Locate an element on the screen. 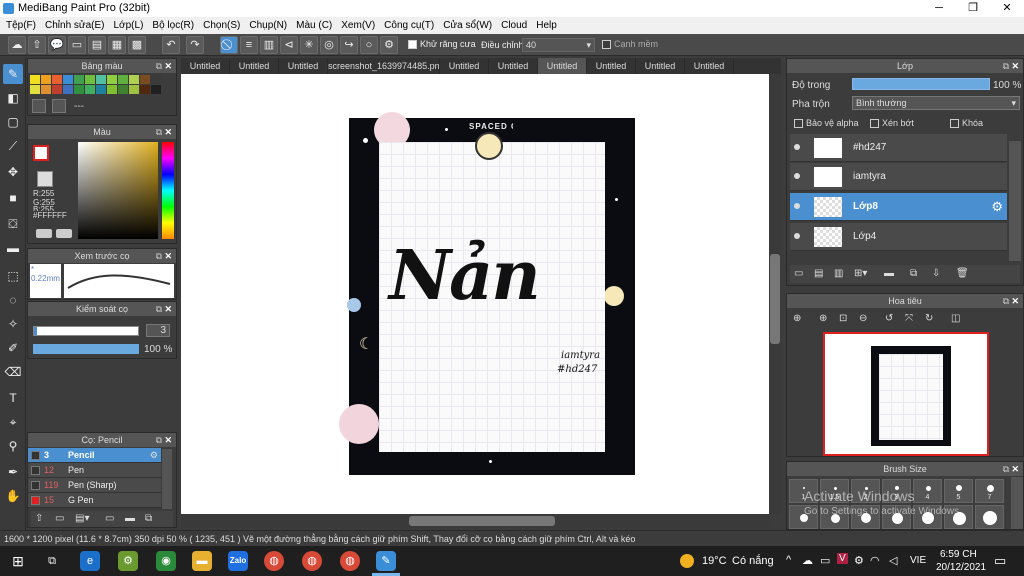 The height and width of the screenshot is (576, 1024). bucket-tool-icon: ⛋ is located at coordinates (13, 224).